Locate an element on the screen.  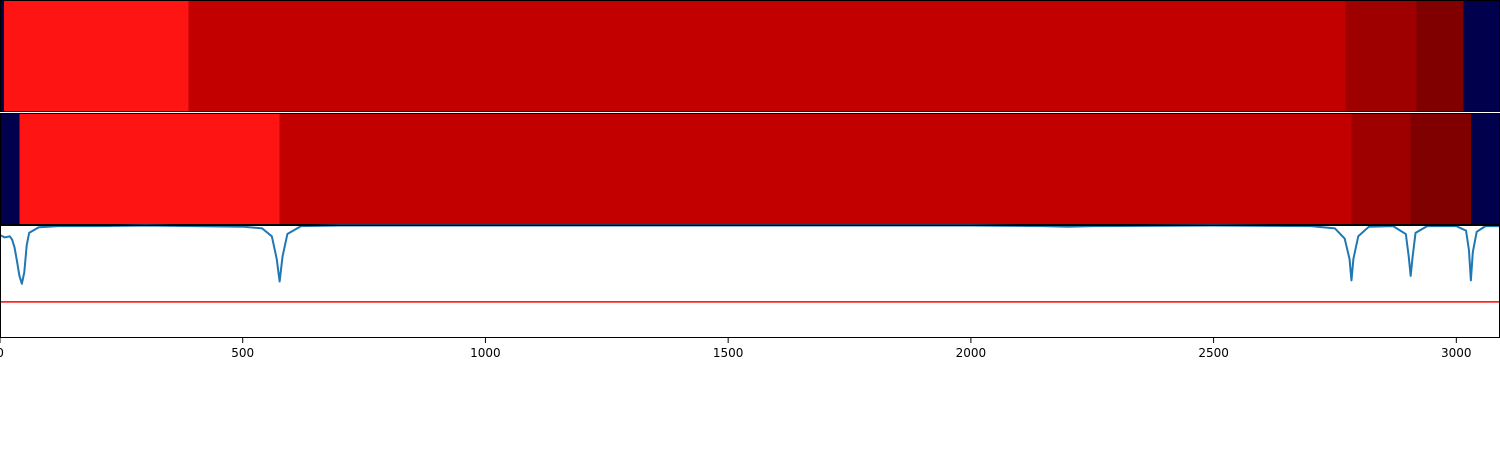
x-tick-label: 2000 is located at coordinates (971, 353).